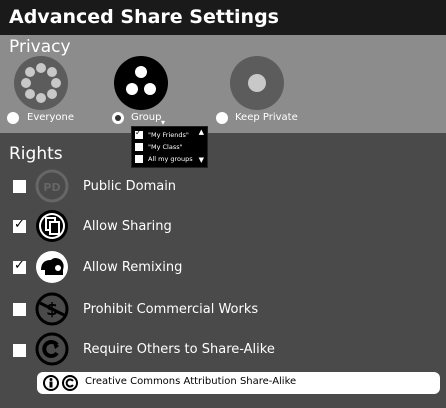 Image resolution: width=446 pixels, height=408 pixels. What do you see at coordinates (141, 83) in the screenshot?
I see `group-icon` at bounding box center [141, 83].